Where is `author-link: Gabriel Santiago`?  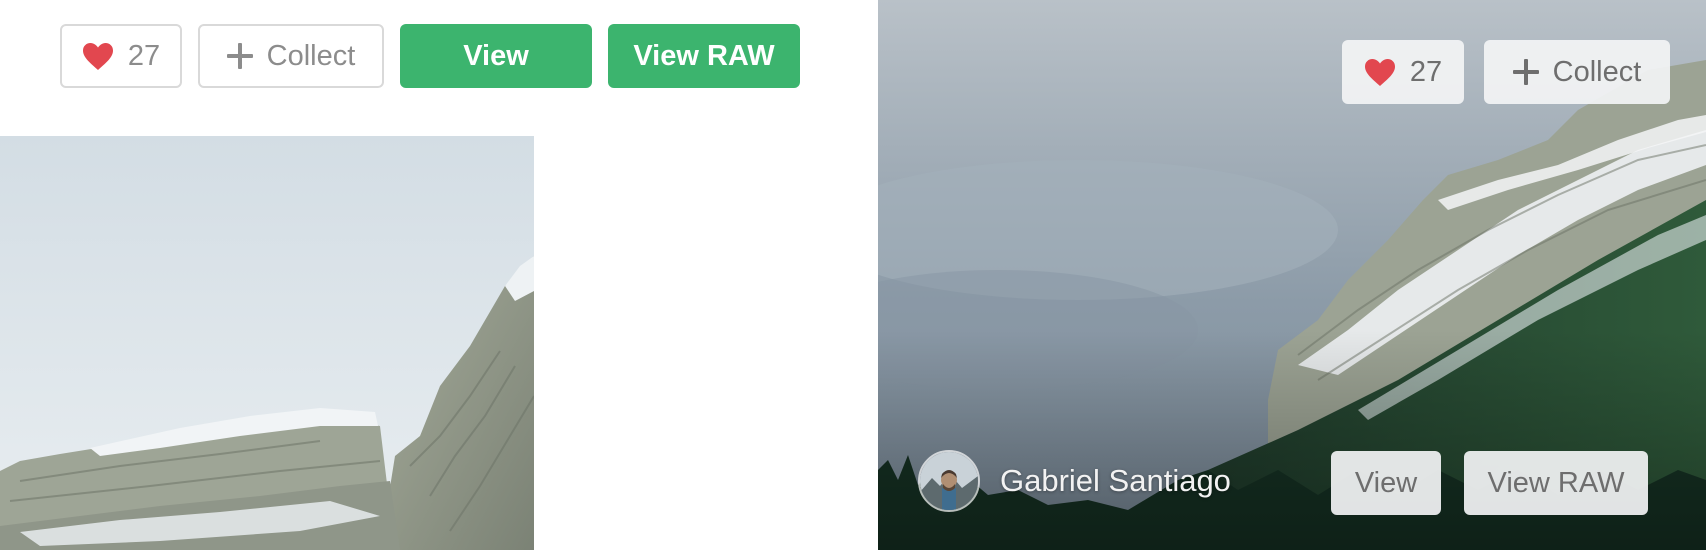
author-link: Gabriel Santiago is located at coordinates (1074, 481).